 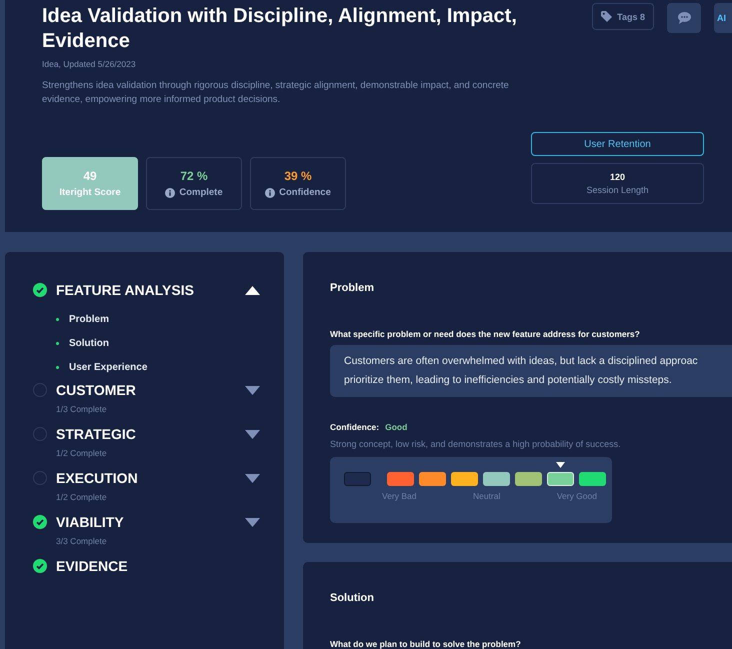 What do you see at coordinates (108, 367) in the screenshot?
I see `subsection-link: User Experience` at bounding box center [108, 367].